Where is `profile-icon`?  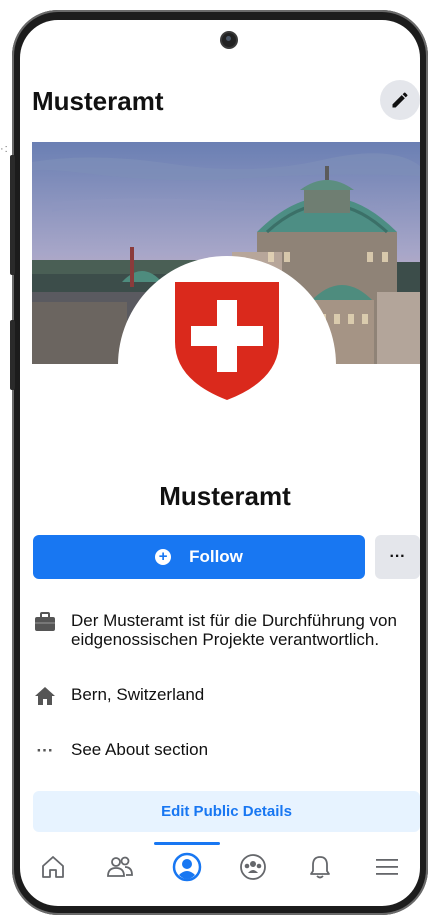 profile-icon is located at coordinates (186, 867).